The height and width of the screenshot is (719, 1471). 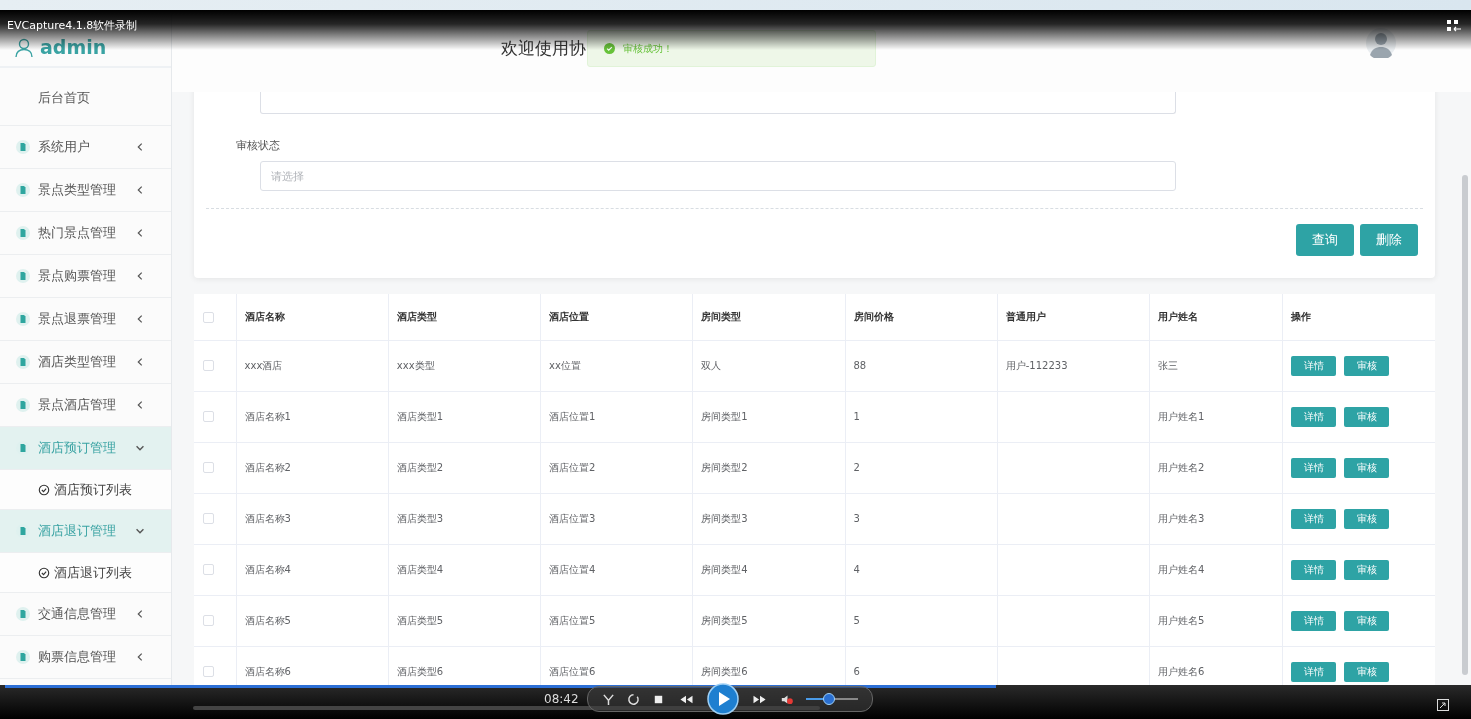 I want to click on table-cell: 酒店类型5, so click(x=420, y=620).